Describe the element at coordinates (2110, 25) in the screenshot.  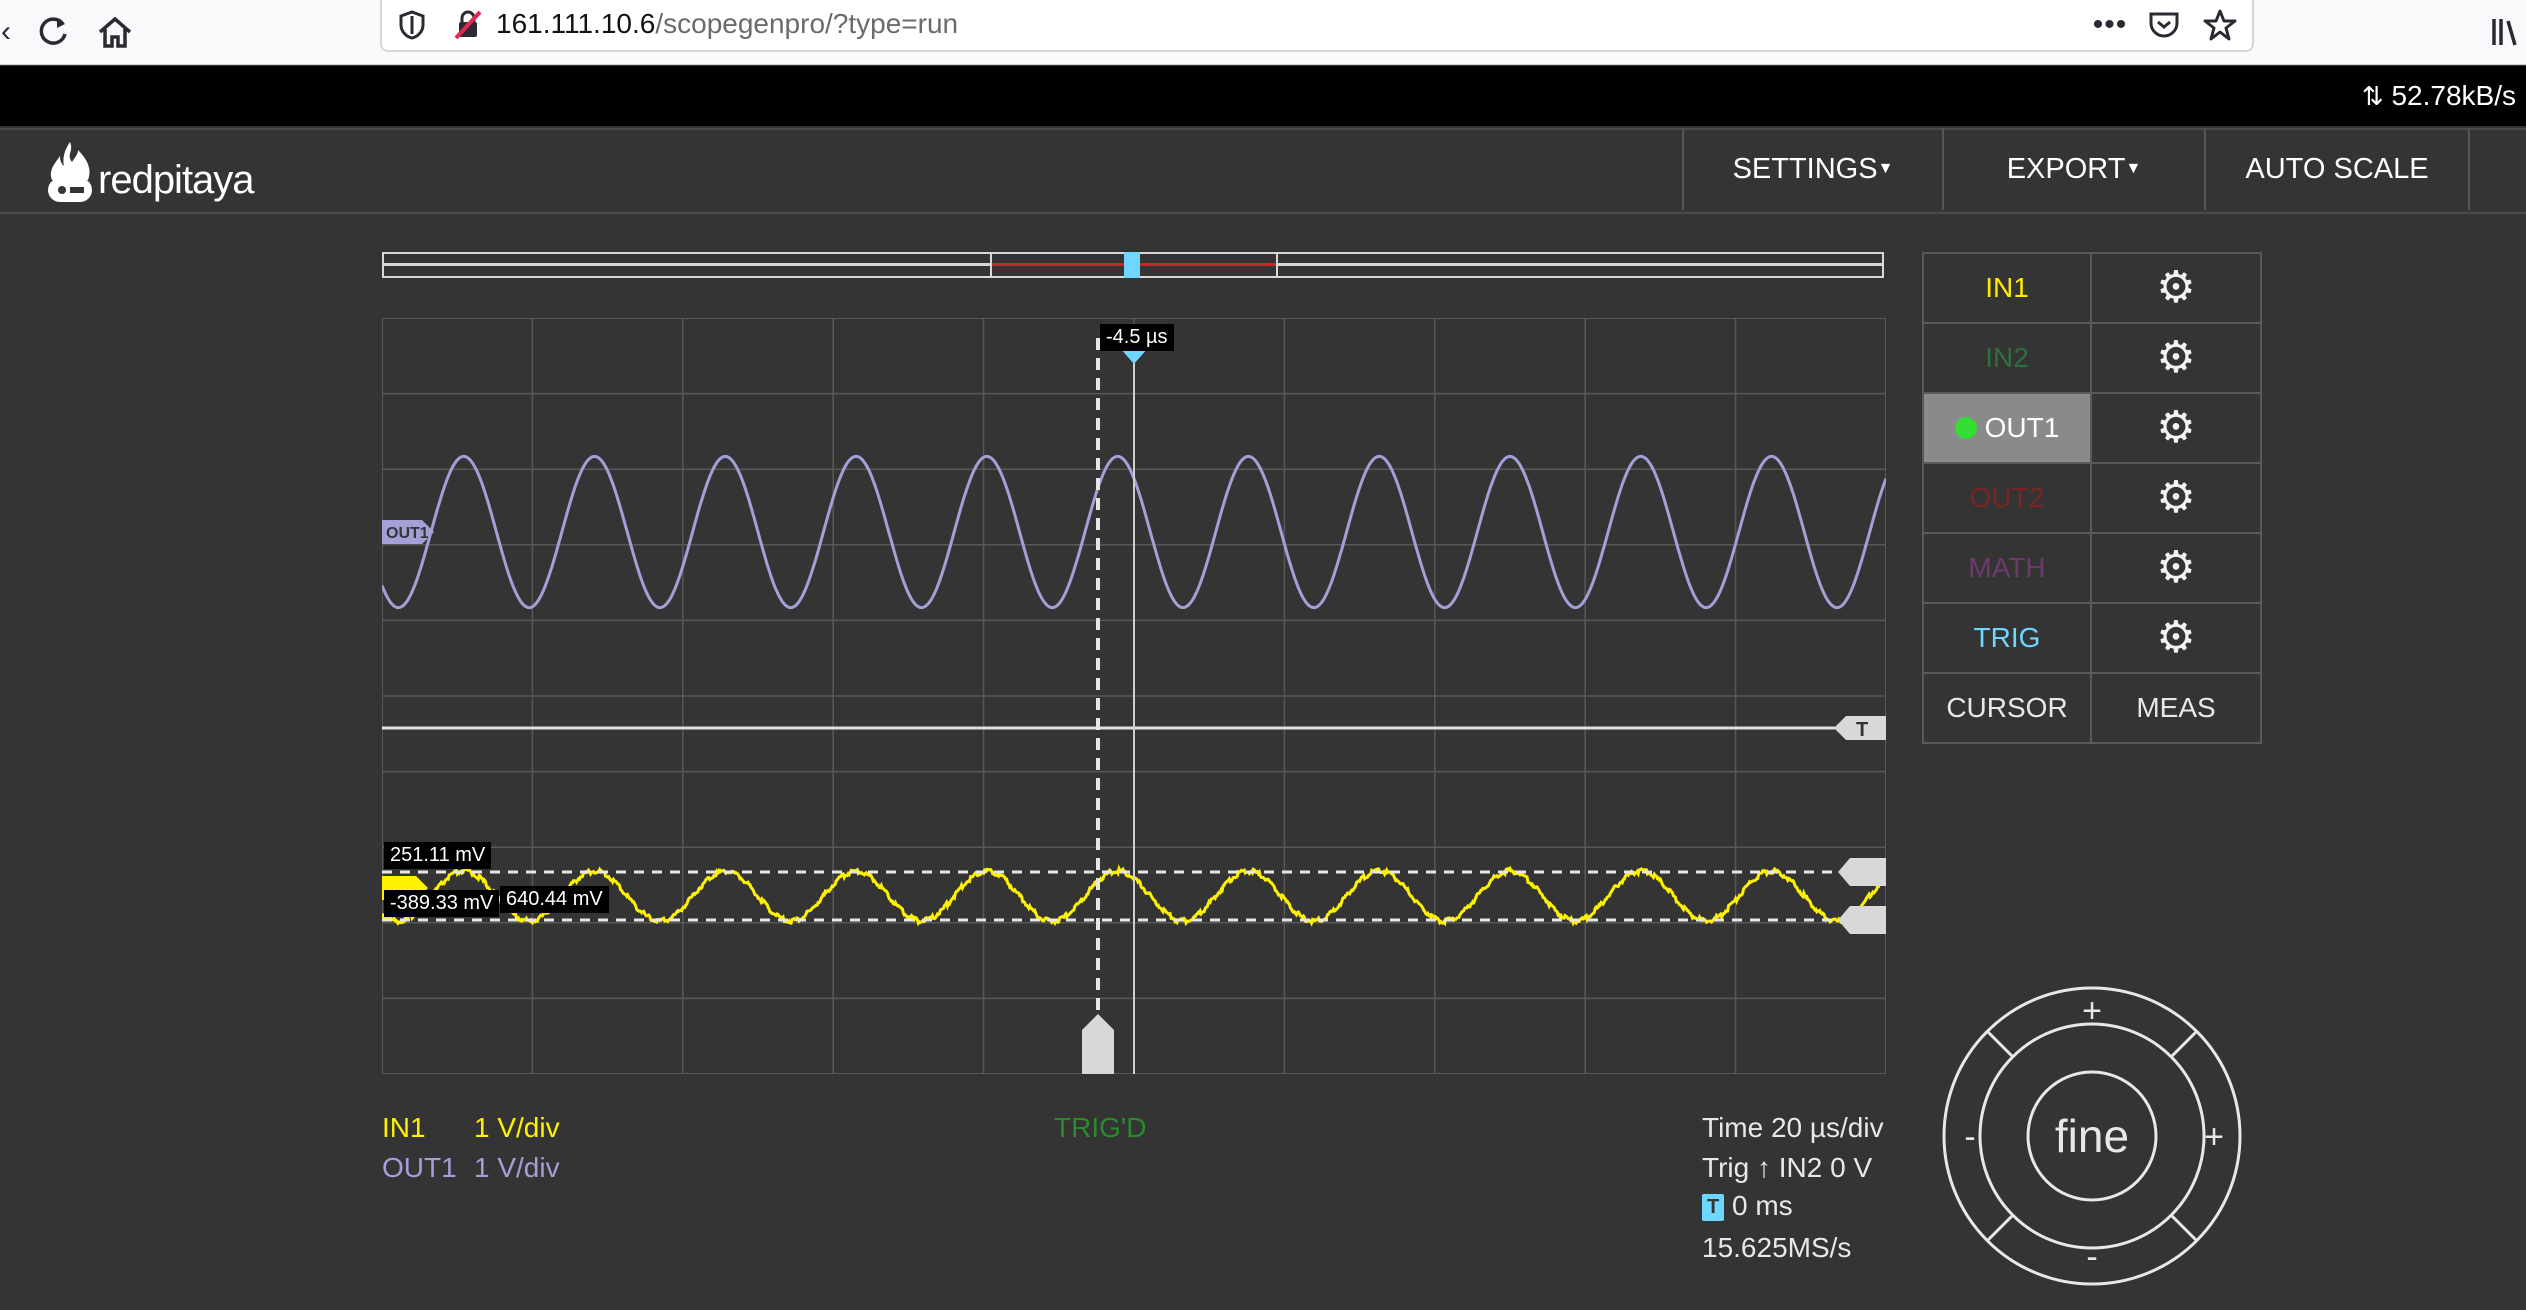
I see `more-icon: •••` at that location.